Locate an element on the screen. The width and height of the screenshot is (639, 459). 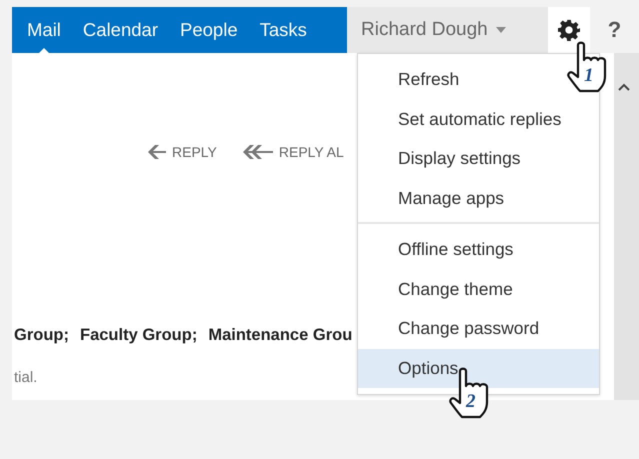
menu-item: Offline settings is located at coordinates (478, 250).